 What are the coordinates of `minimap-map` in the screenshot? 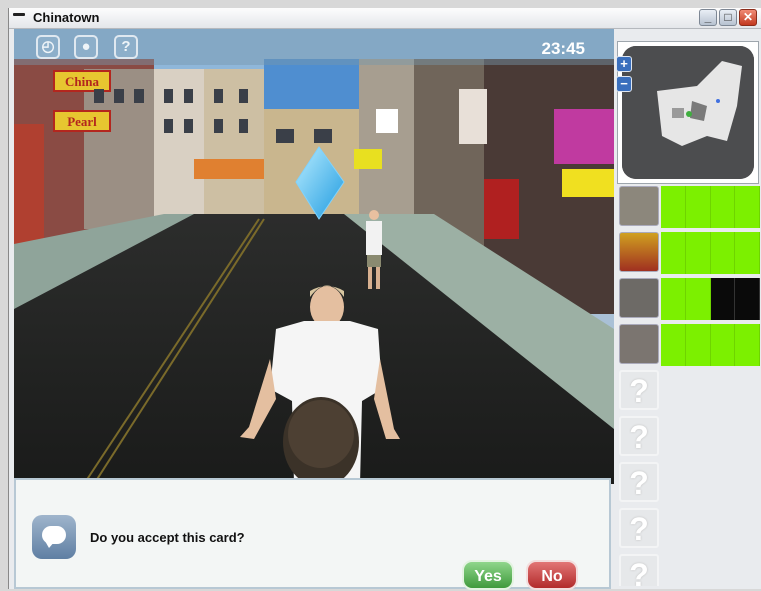 It's located at (688, 112).